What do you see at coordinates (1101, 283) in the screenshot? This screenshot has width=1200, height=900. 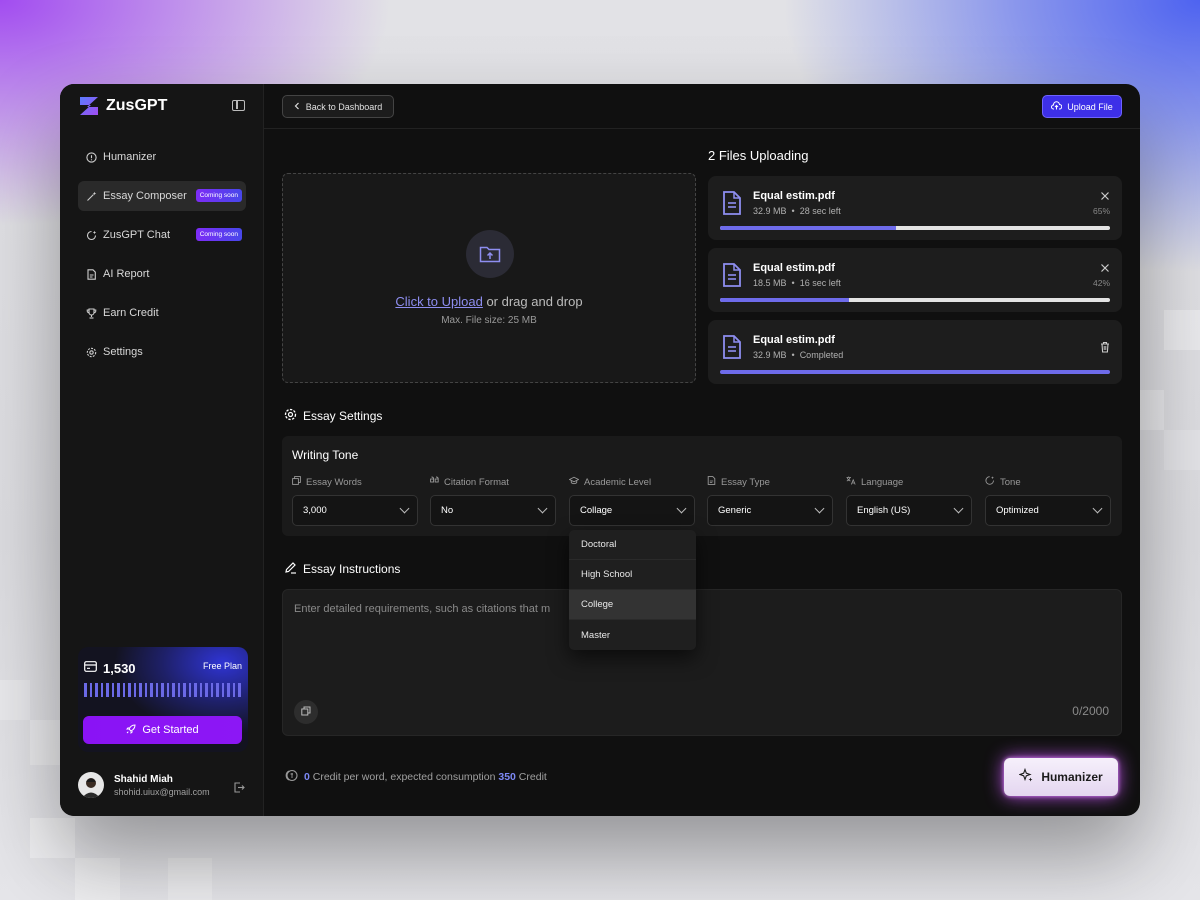 I see `file-percent: 42%` at bounding box center [1101, 283].